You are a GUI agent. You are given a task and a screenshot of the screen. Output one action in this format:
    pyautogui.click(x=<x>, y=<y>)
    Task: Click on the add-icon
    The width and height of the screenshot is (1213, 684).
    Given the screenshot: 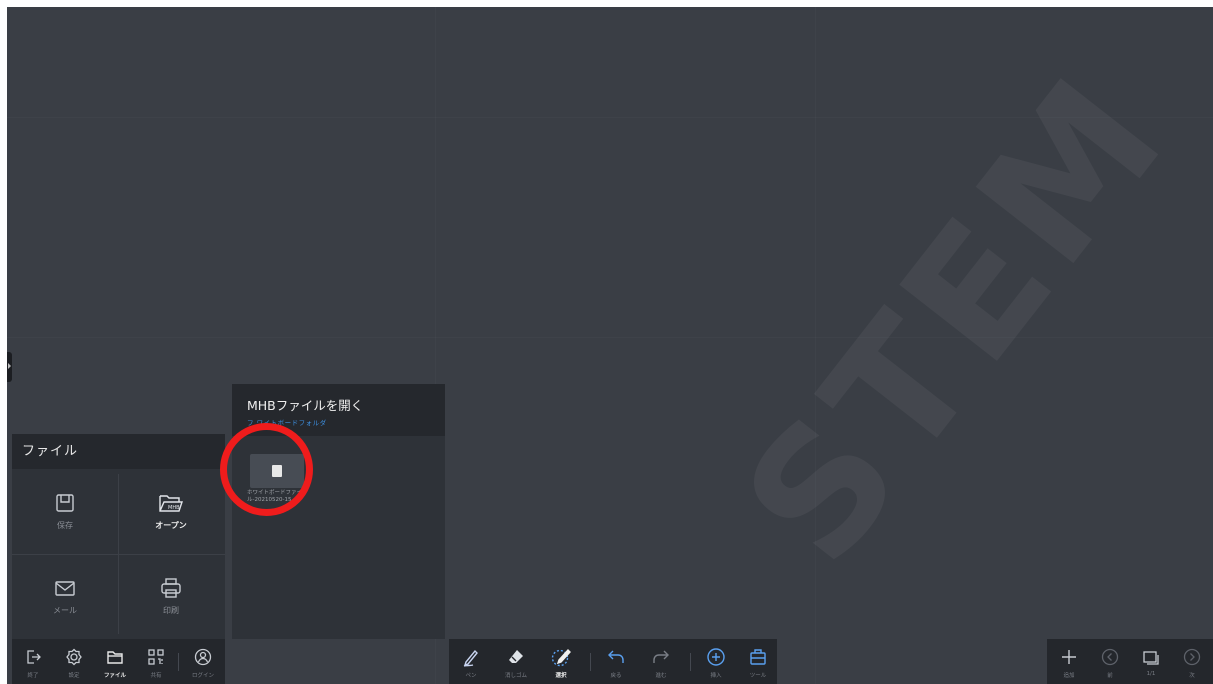 What is the action you would take?
    pyautogui.click(x=1069, y=657)
    